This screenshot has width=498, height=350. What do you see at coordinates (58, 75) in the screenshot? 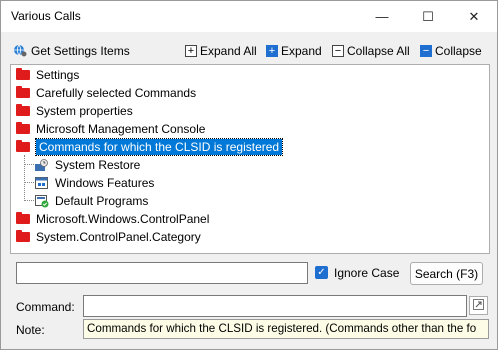
I see `tree-item-label: Settings` at bounding box center [58, 75].